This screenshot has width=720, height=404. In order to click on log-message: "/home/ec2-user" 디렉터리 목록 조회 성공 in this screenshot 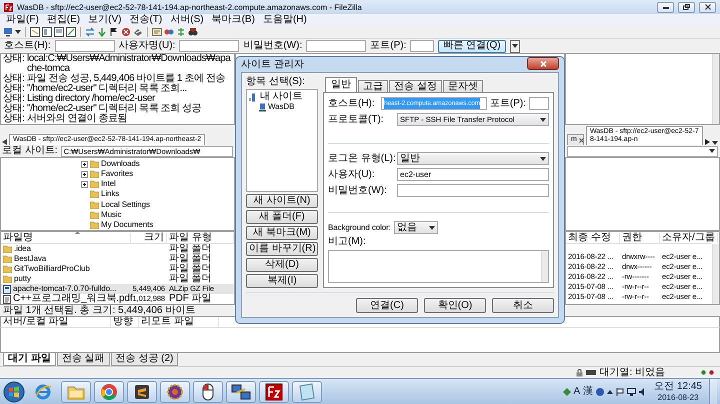, I will do `click(114, 109)`.